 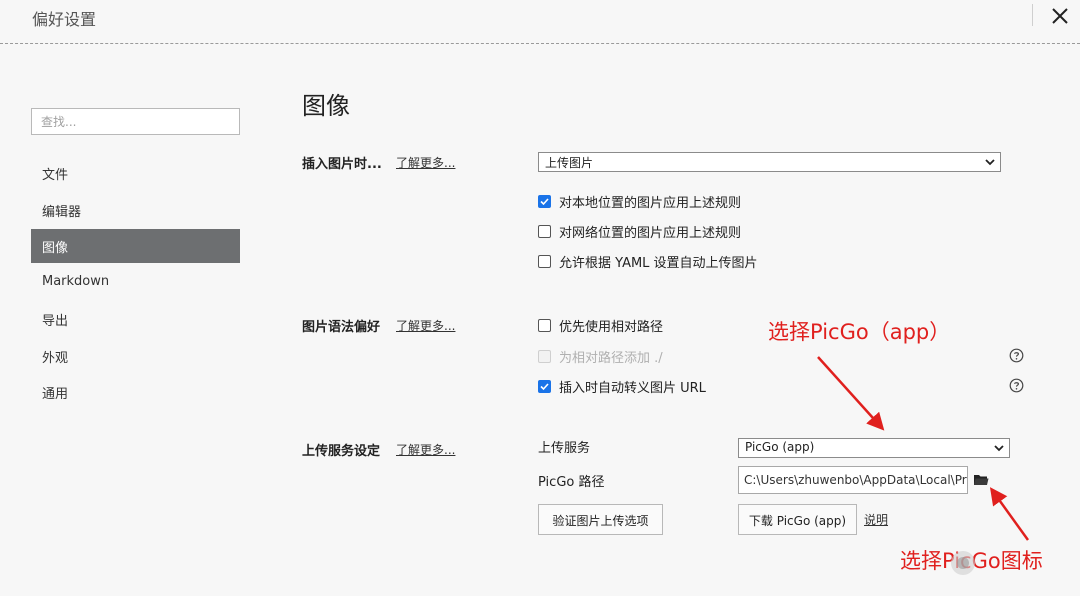 I want to click on checkbox-label: 插入时自动转义图片 URL, so click(x=632, y=388).